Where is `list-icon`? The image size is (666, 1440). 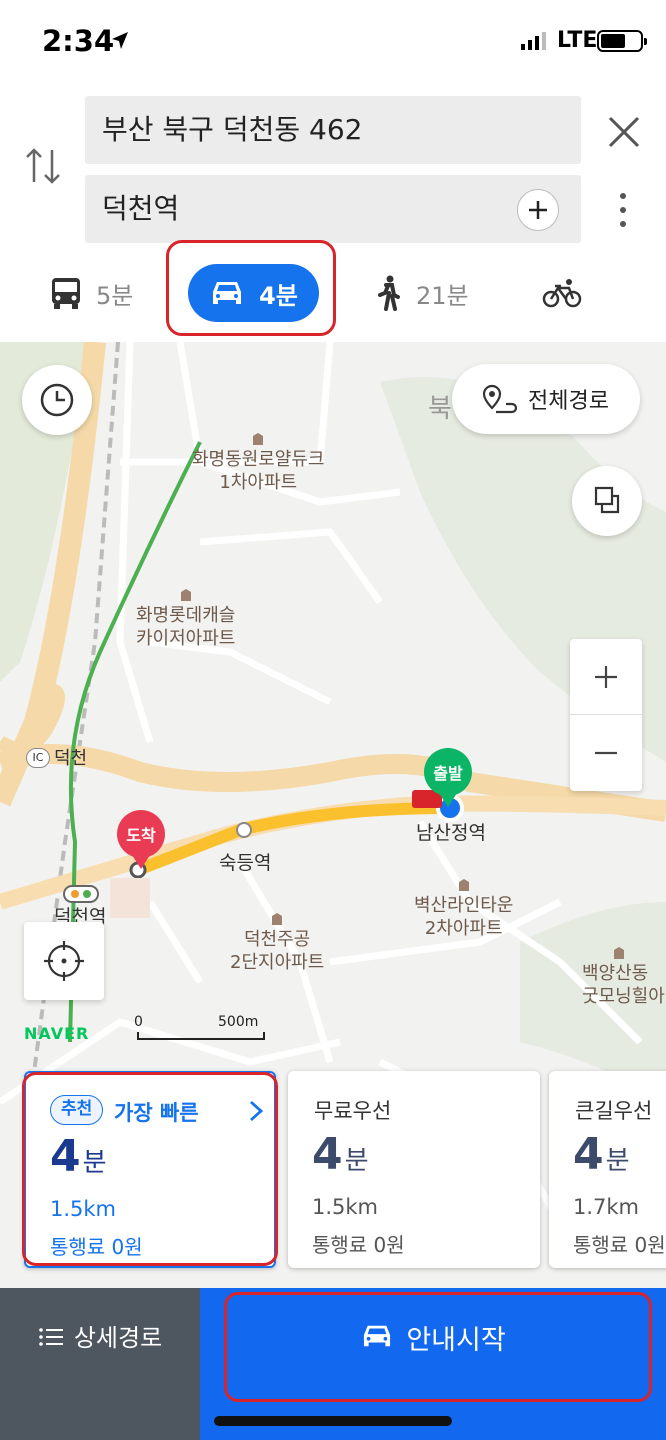
list-icon is located at coordinates (51, 1337).